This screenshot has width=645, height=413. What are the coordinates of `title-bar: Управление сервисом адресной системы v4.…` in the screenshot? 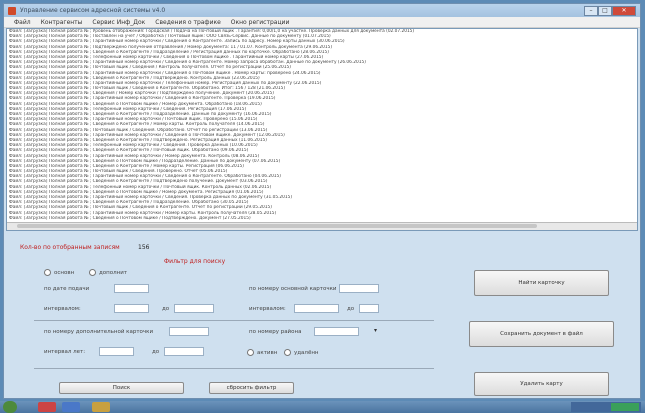 It's located at (322, 10).